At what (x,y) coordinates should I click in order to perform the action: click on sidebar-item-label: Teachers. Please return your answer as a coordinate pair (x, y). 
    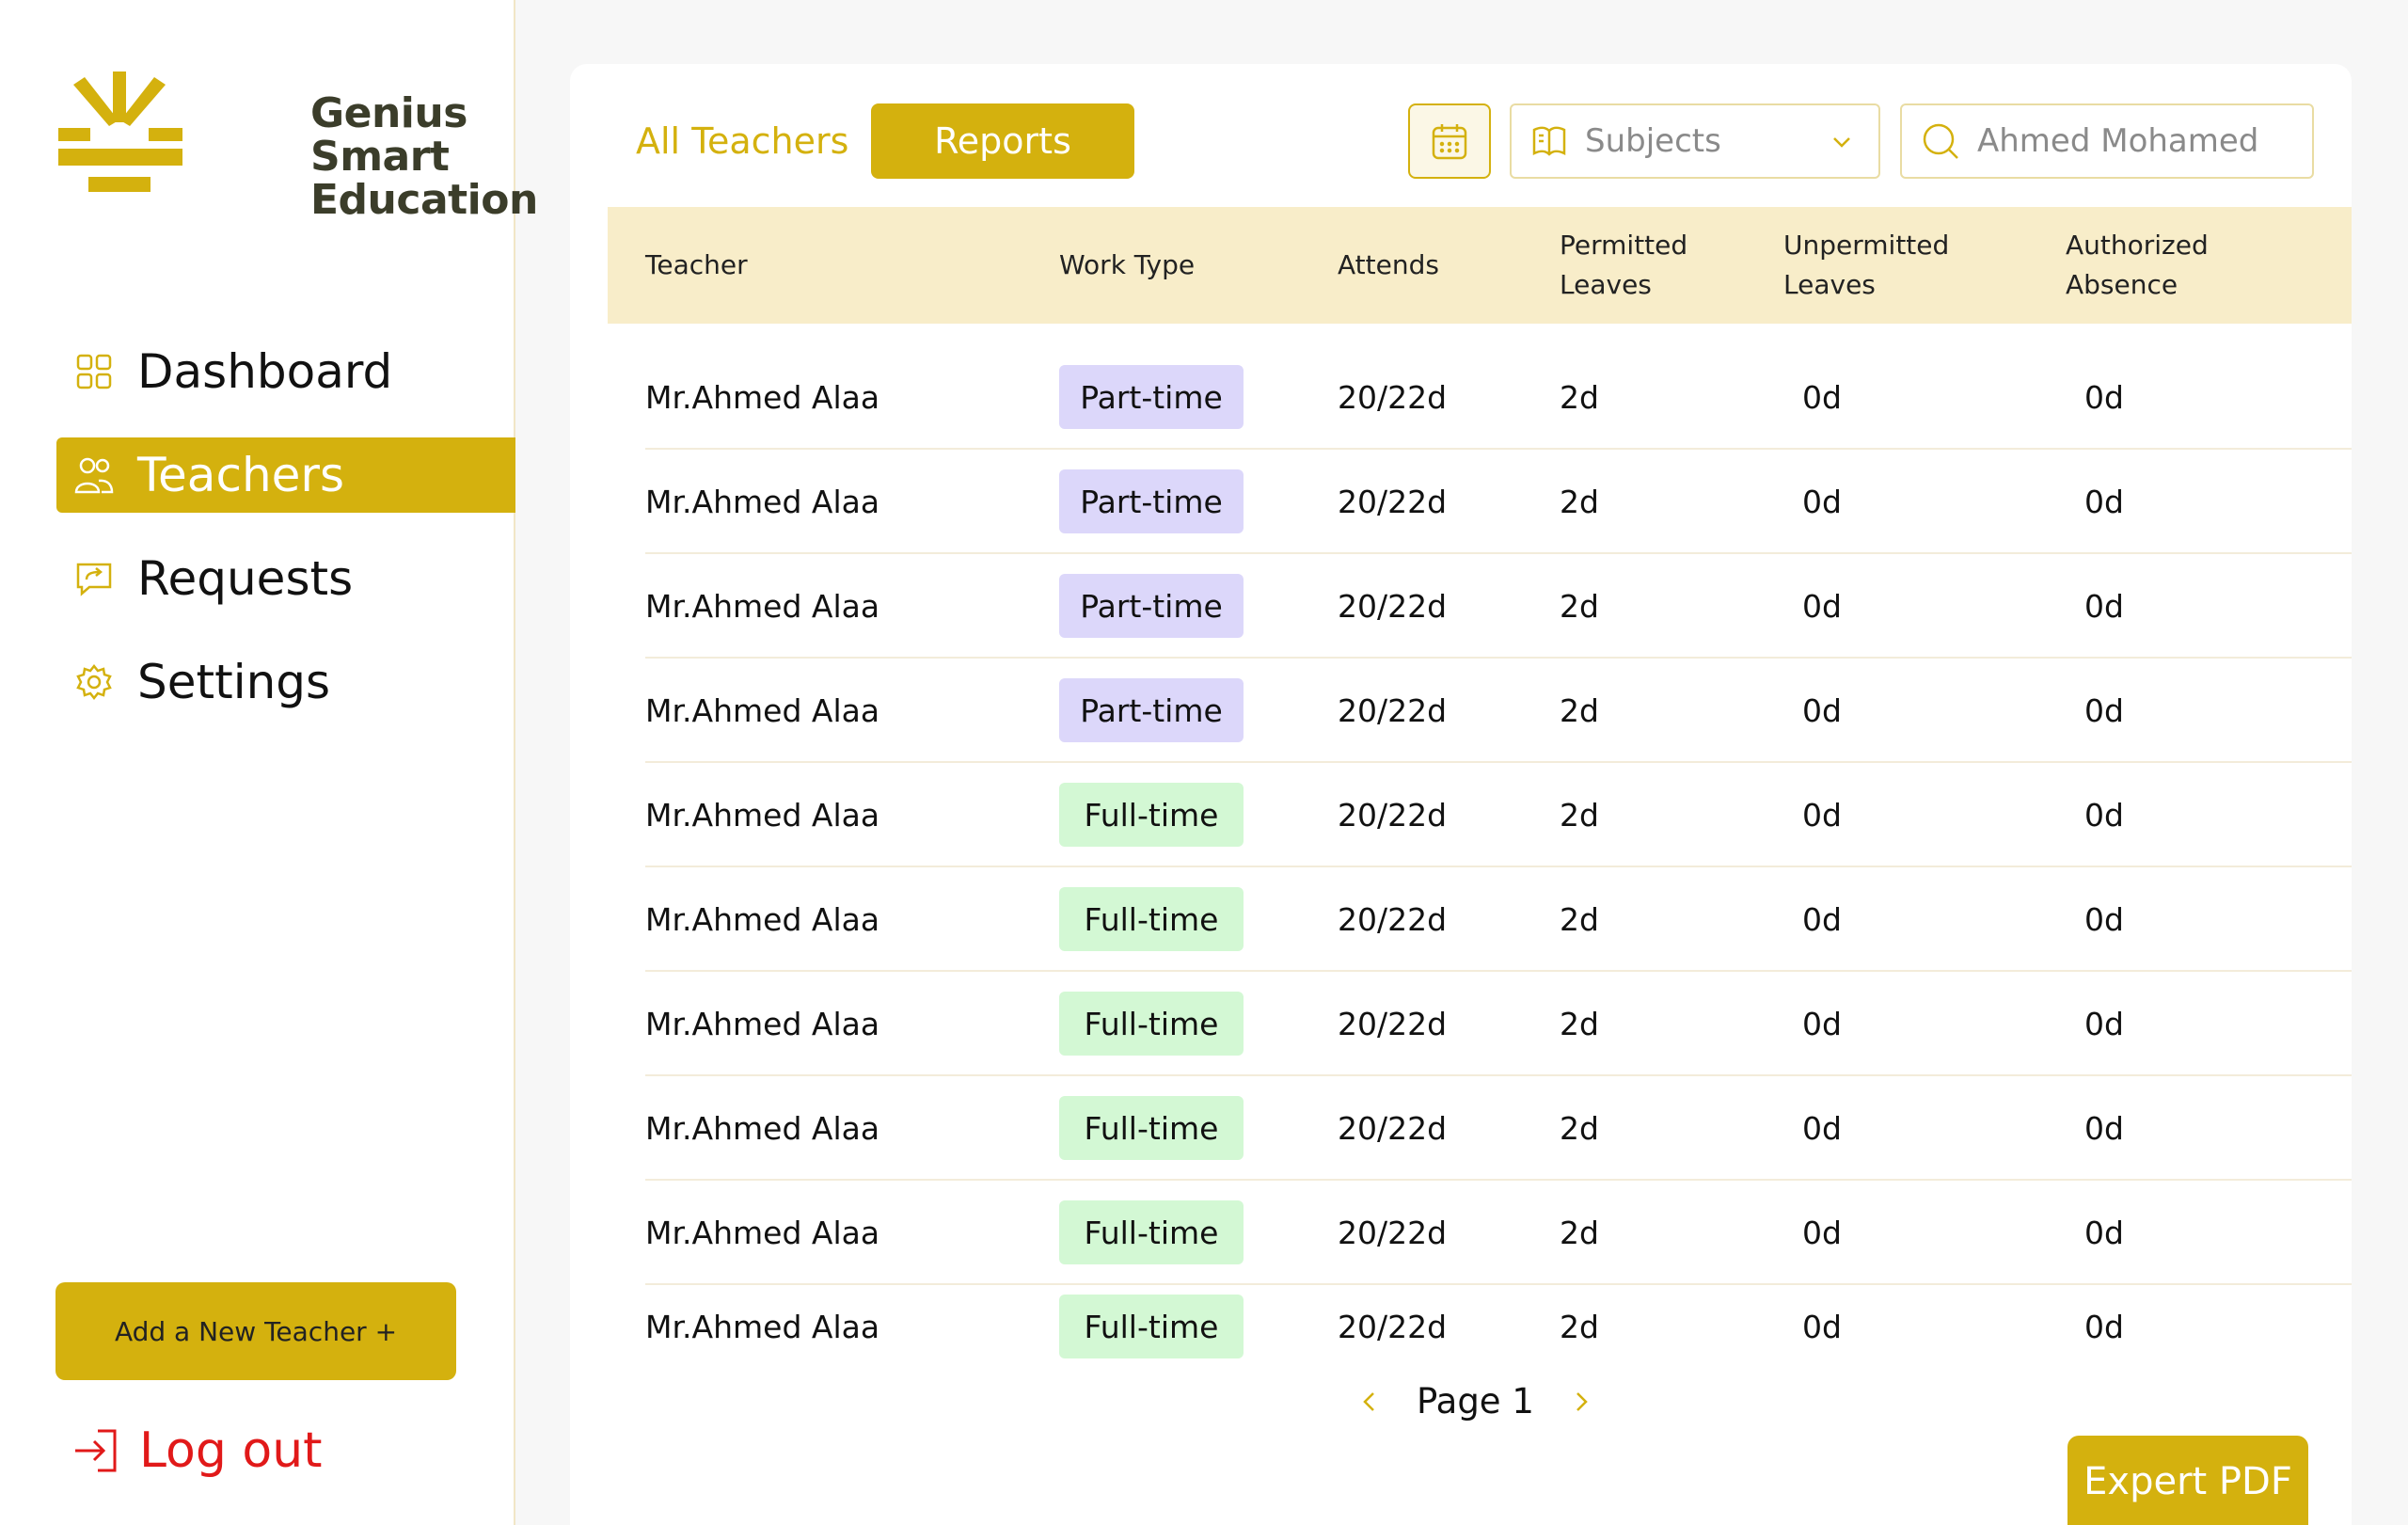
    Looking at the image, I should click on (241, 475).